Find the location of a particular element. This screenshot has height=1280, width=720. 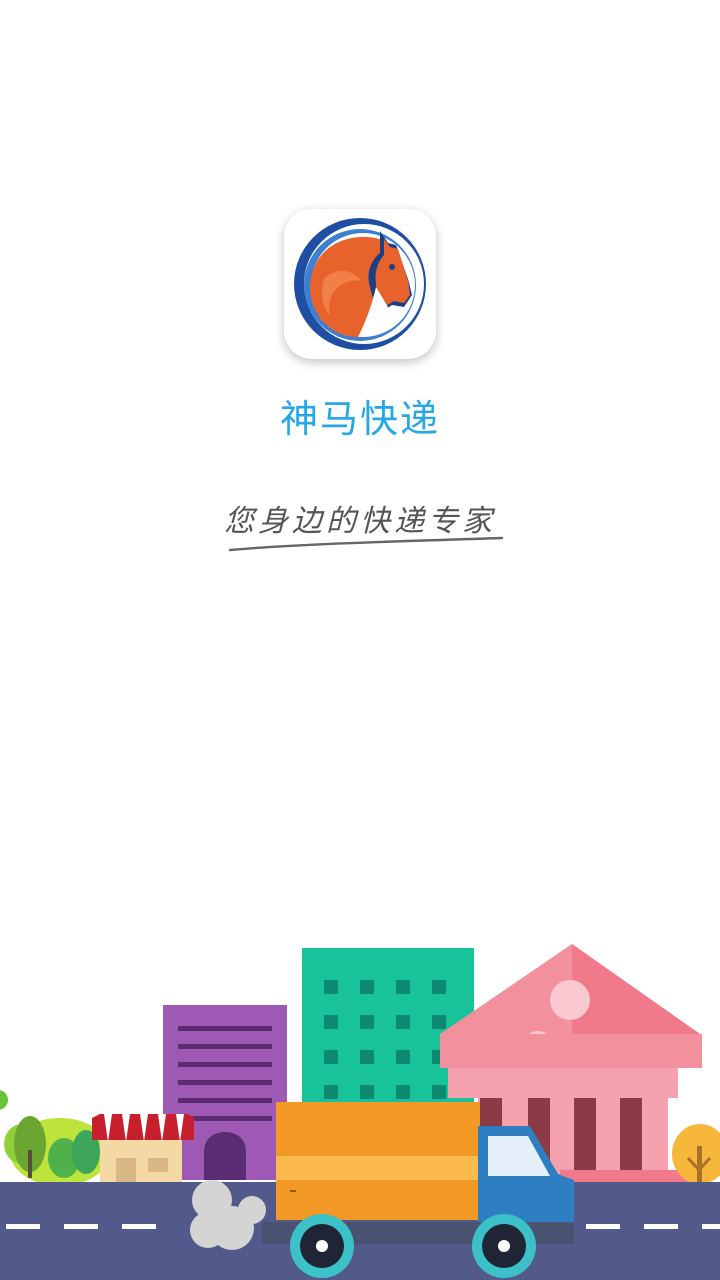

slogan: 您身边的快递专家 is located at coordinates (360, 521).